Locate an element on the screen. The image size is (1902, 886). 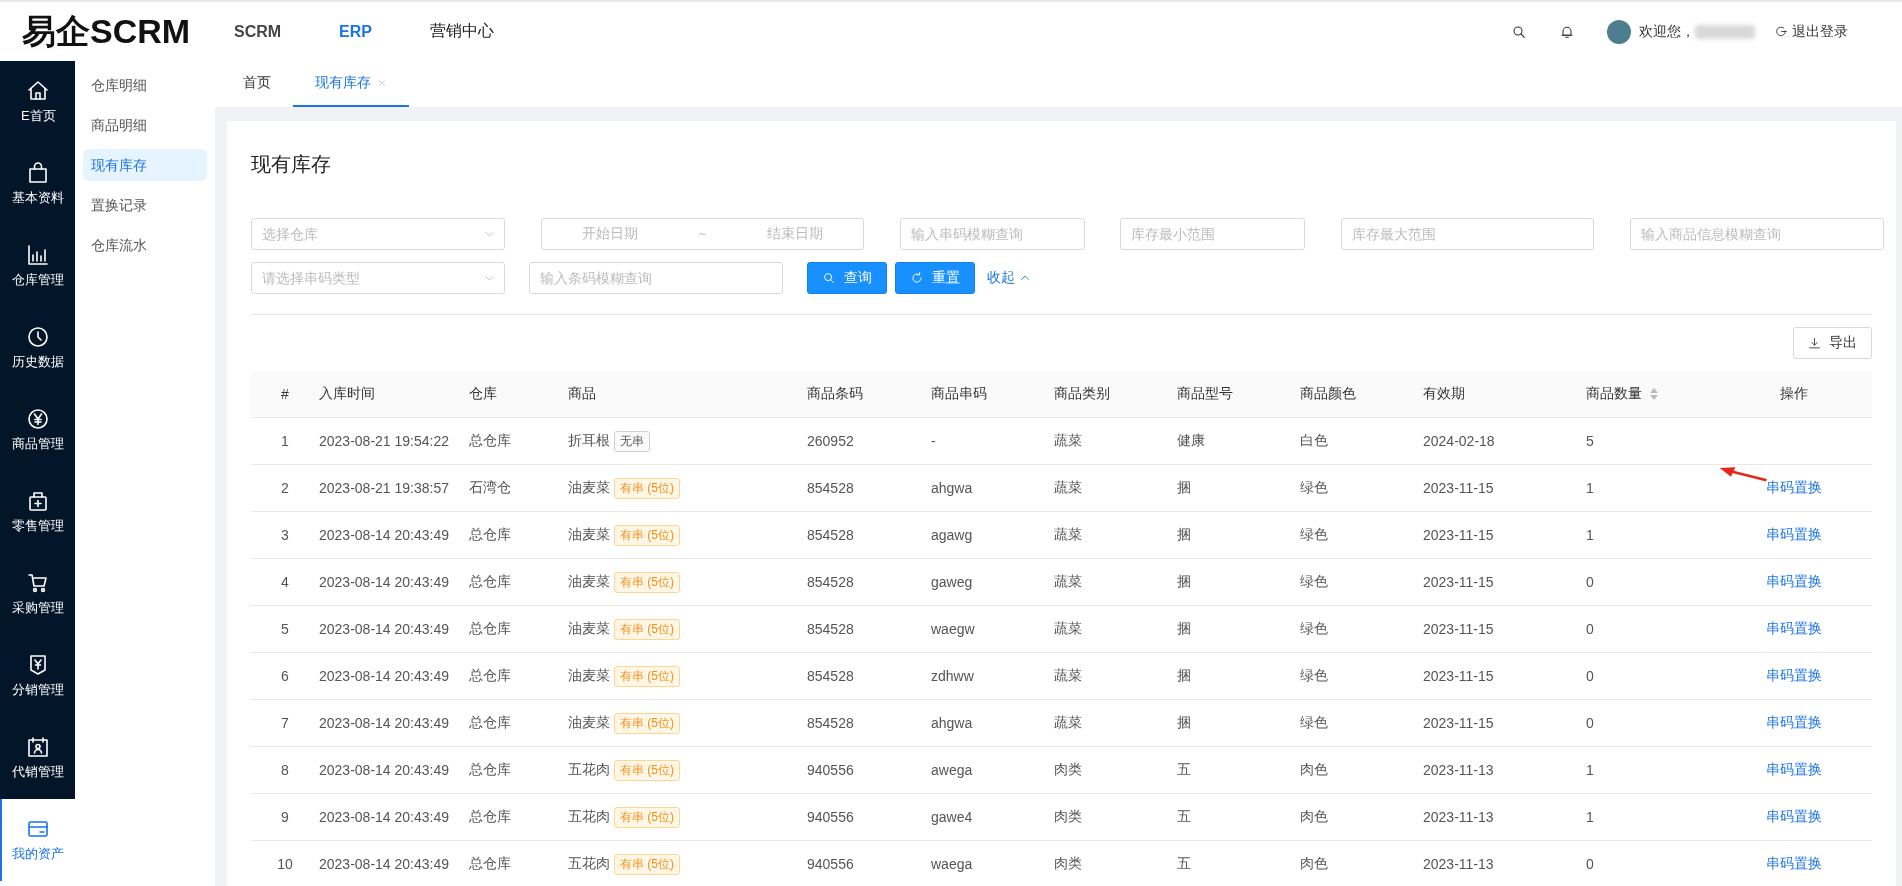
avatar is located at coordinates (1619, 31).